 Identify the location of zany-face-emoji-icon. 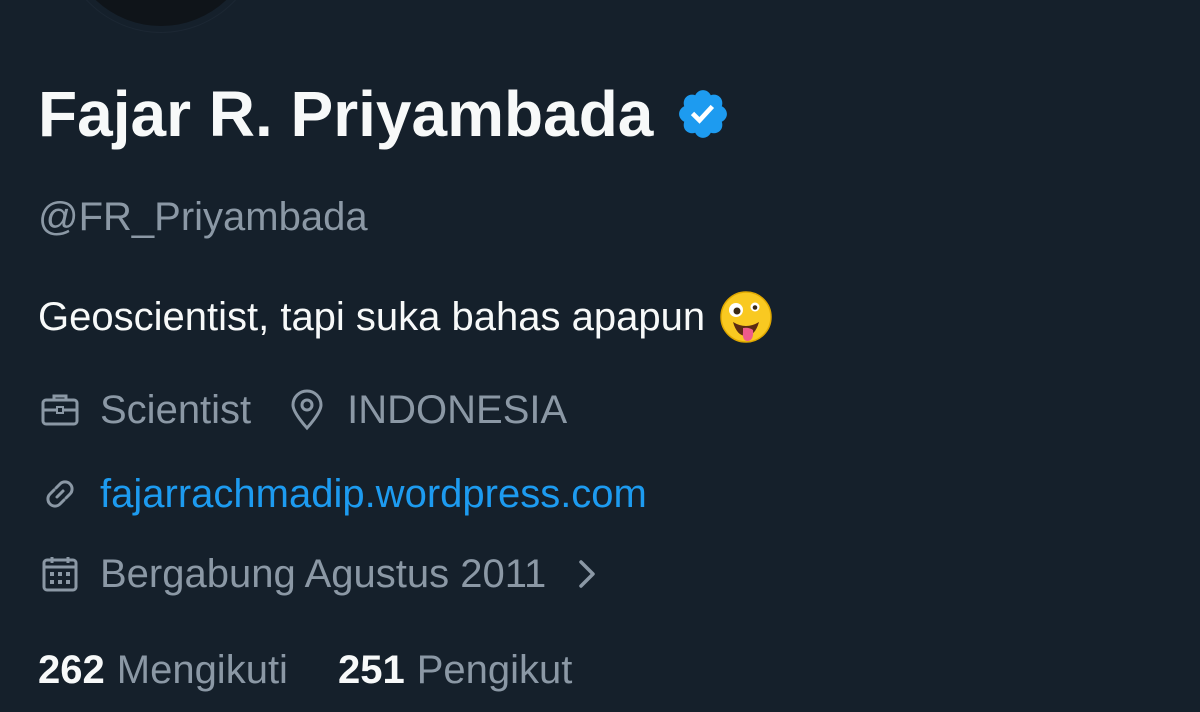
(746, 317).